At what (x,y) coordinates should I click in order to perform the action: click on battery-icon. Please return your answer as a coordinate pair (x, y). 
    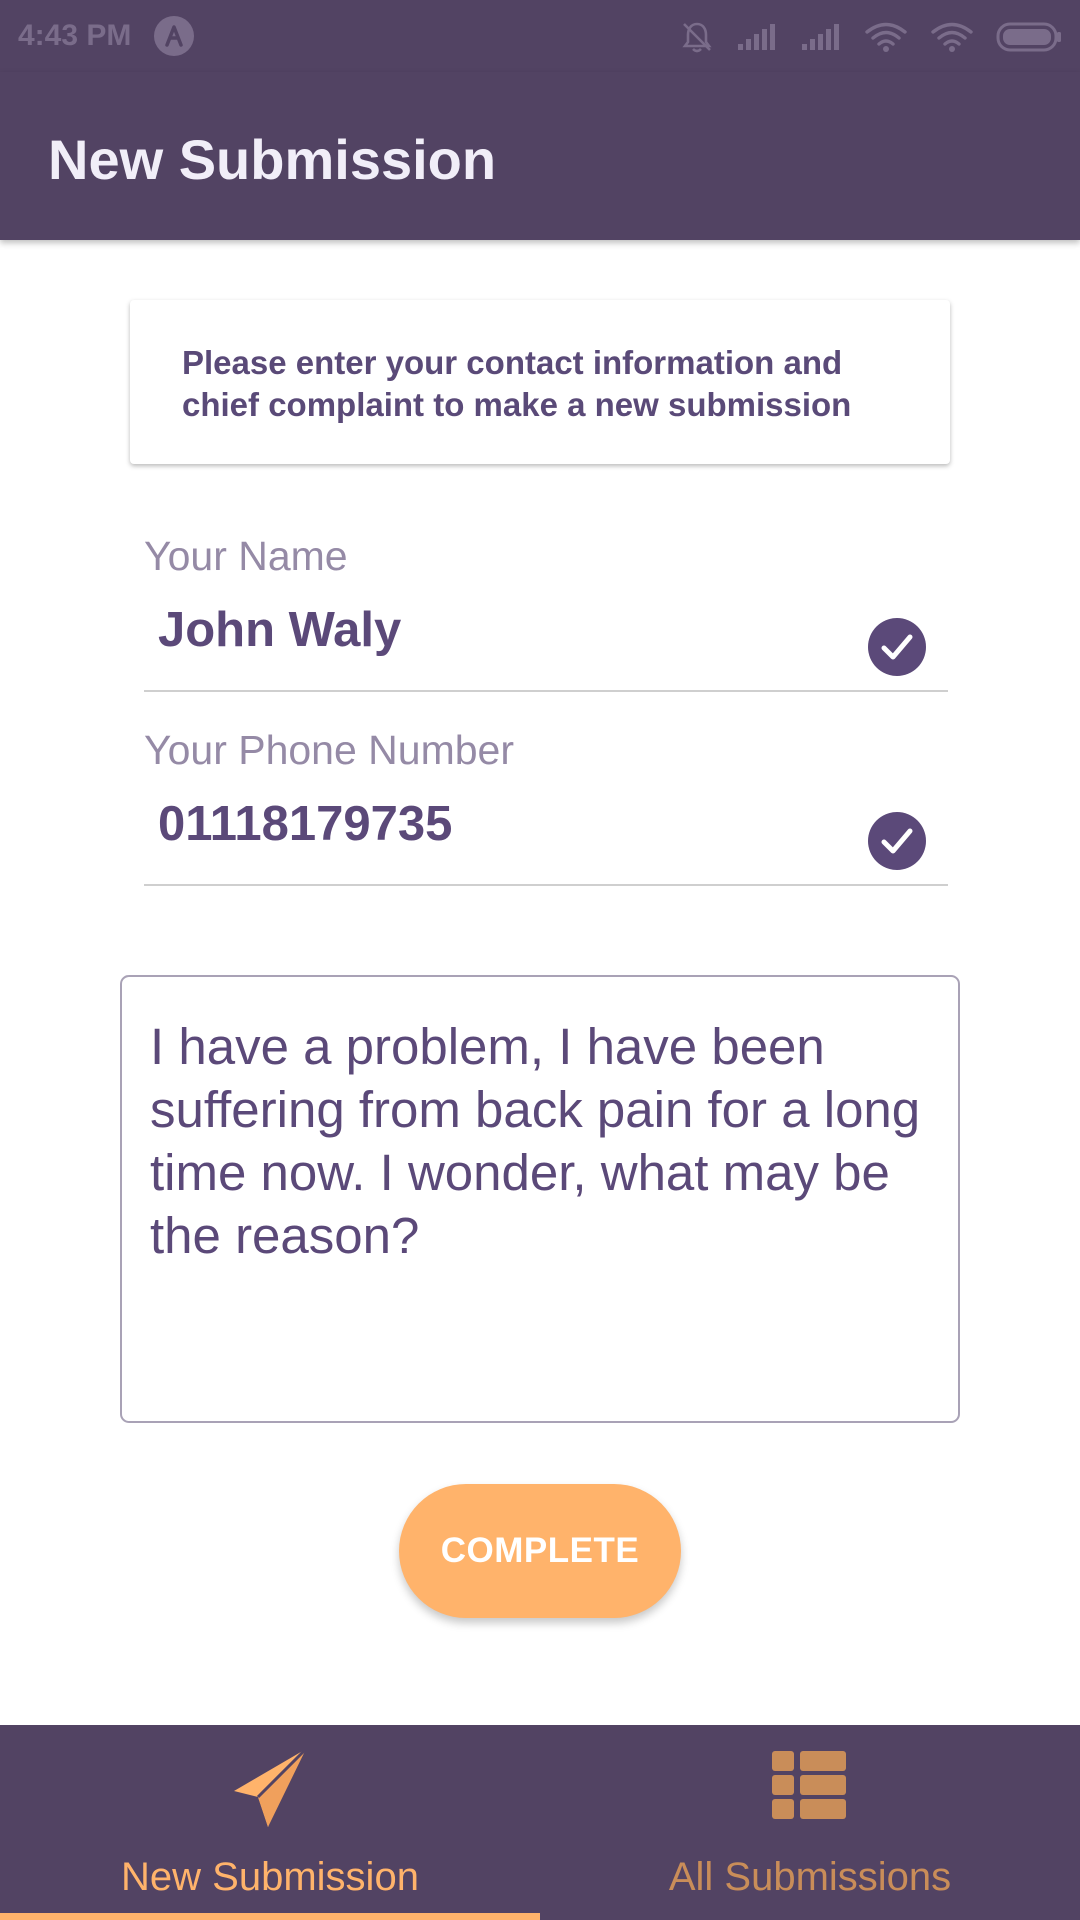
    Looking at the image, I should click on (1028, 37).